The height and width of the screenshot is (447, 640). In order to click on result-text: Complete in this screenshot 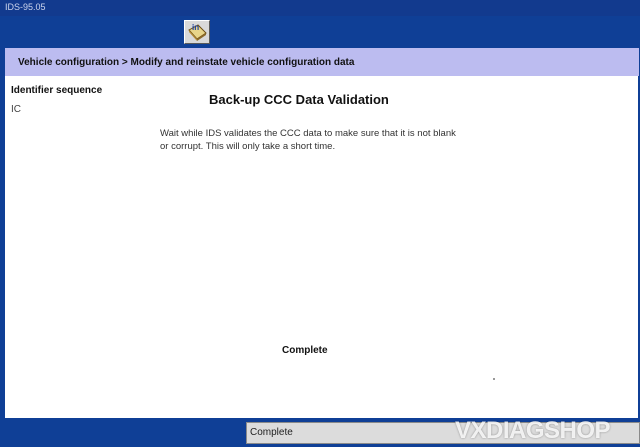, I will do `click(305, 350)`.